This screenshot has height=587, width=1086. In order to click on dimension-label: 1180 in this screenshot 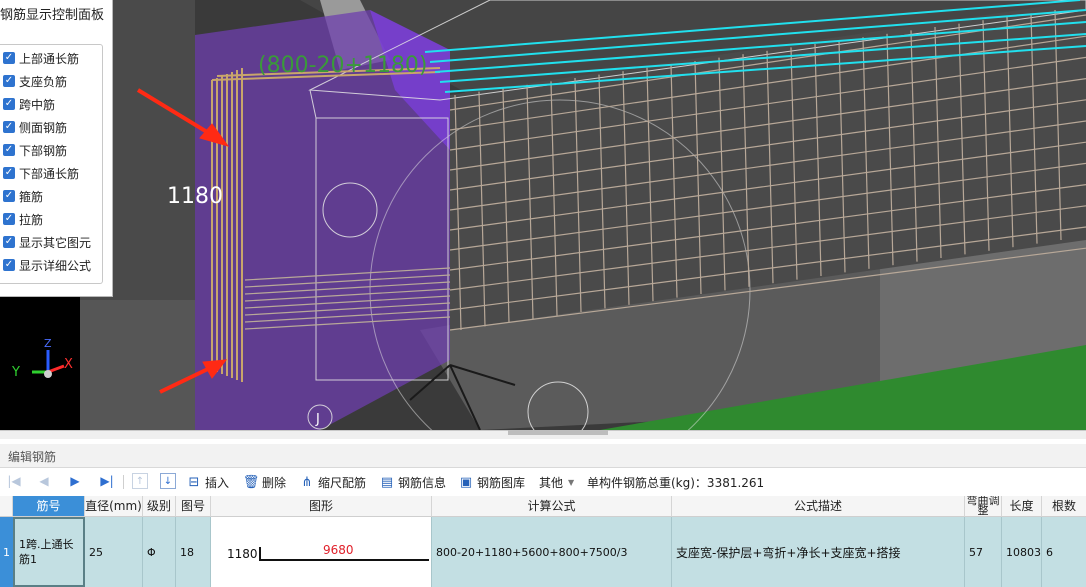, I will do `click(195, 196)`.